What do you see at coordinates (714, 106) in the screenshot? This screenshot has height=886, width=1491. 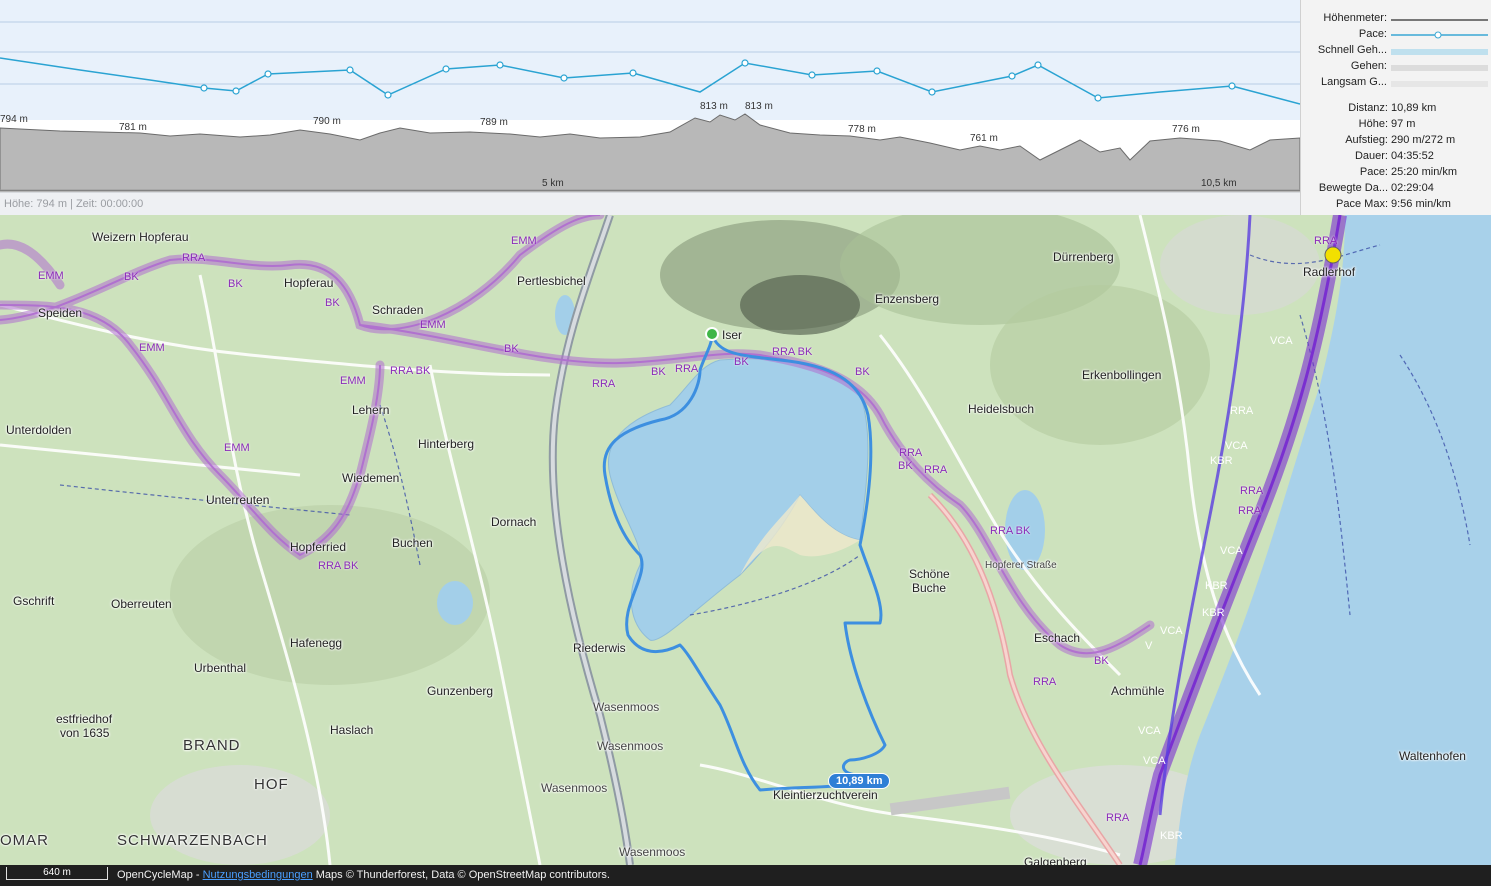 I see `elevation-label: 813 m` at bounding box center [714, 106].